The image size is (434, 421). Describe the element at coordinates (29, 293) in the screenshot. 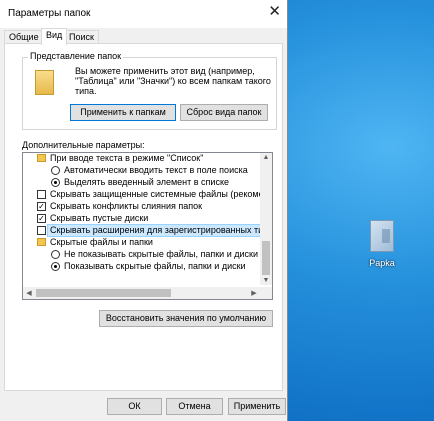

I see `chevron-left-icon: ◀` at that location.